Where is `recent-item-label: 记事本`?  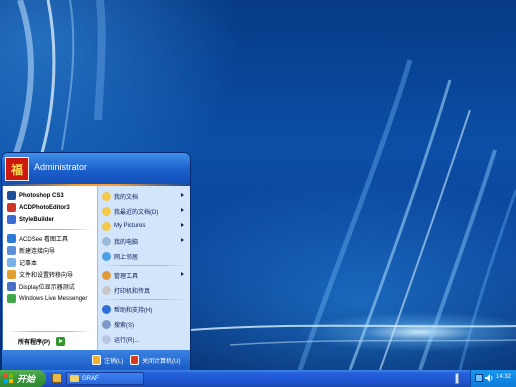 recent-item-label: 记事本 is located at coordinates (28, 264).